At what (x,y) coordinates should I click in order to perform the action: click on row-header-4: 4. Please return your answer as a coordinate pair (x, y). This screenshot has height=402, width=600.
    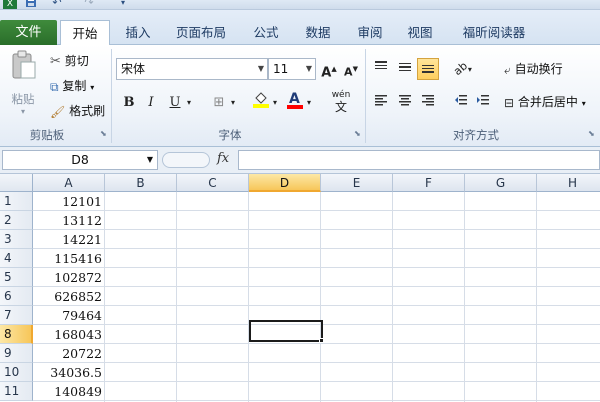
    Looking at the image, I should click on (16, 258).